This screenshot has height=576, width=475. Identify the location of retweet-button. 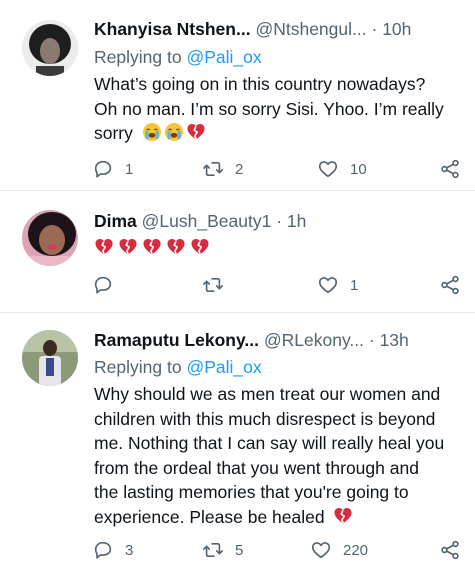
(213, 285).